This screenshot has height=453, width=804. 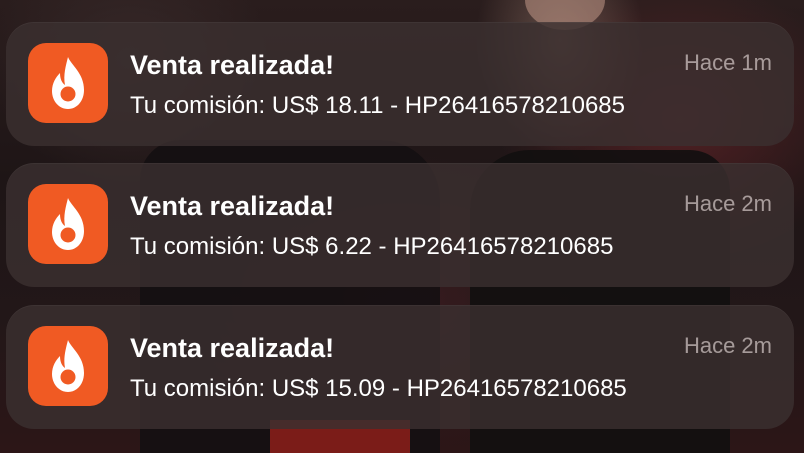 What do you see at coordinates (372, 246) in the screenshot?
I see `notification-body: Tu comisión: US$ 6.22 - HP26416578210685` at bounding box center [372, 246].